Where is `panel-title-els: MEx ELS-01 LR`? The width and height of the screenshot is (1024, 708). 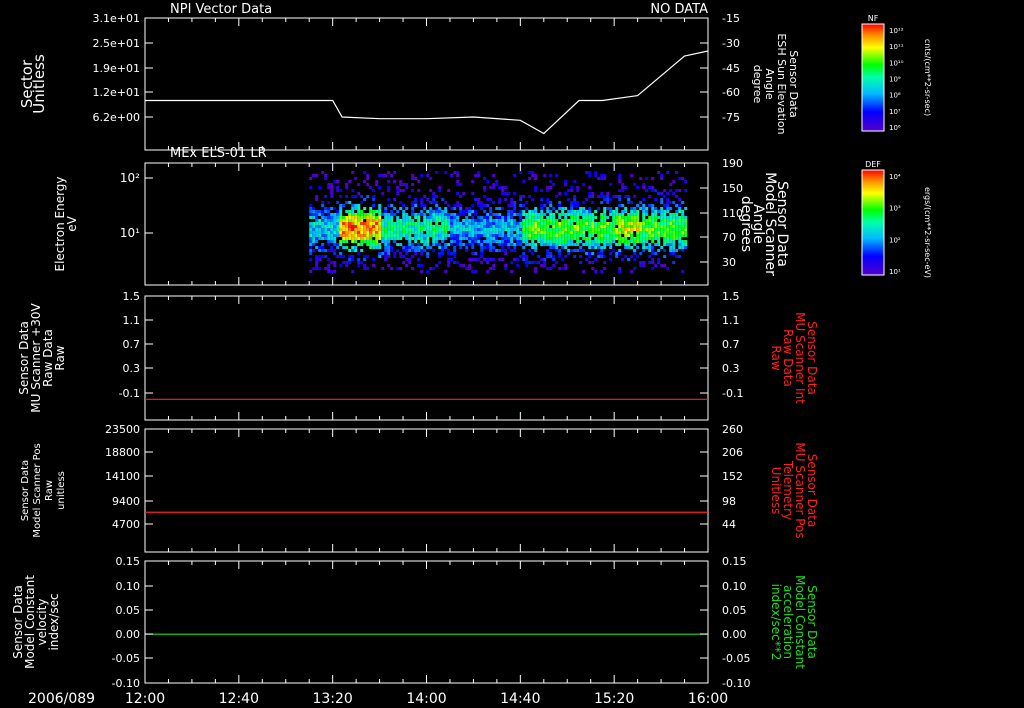
panel-title-els: MEx ELS-01 LR is located at coordinates (218, 153).